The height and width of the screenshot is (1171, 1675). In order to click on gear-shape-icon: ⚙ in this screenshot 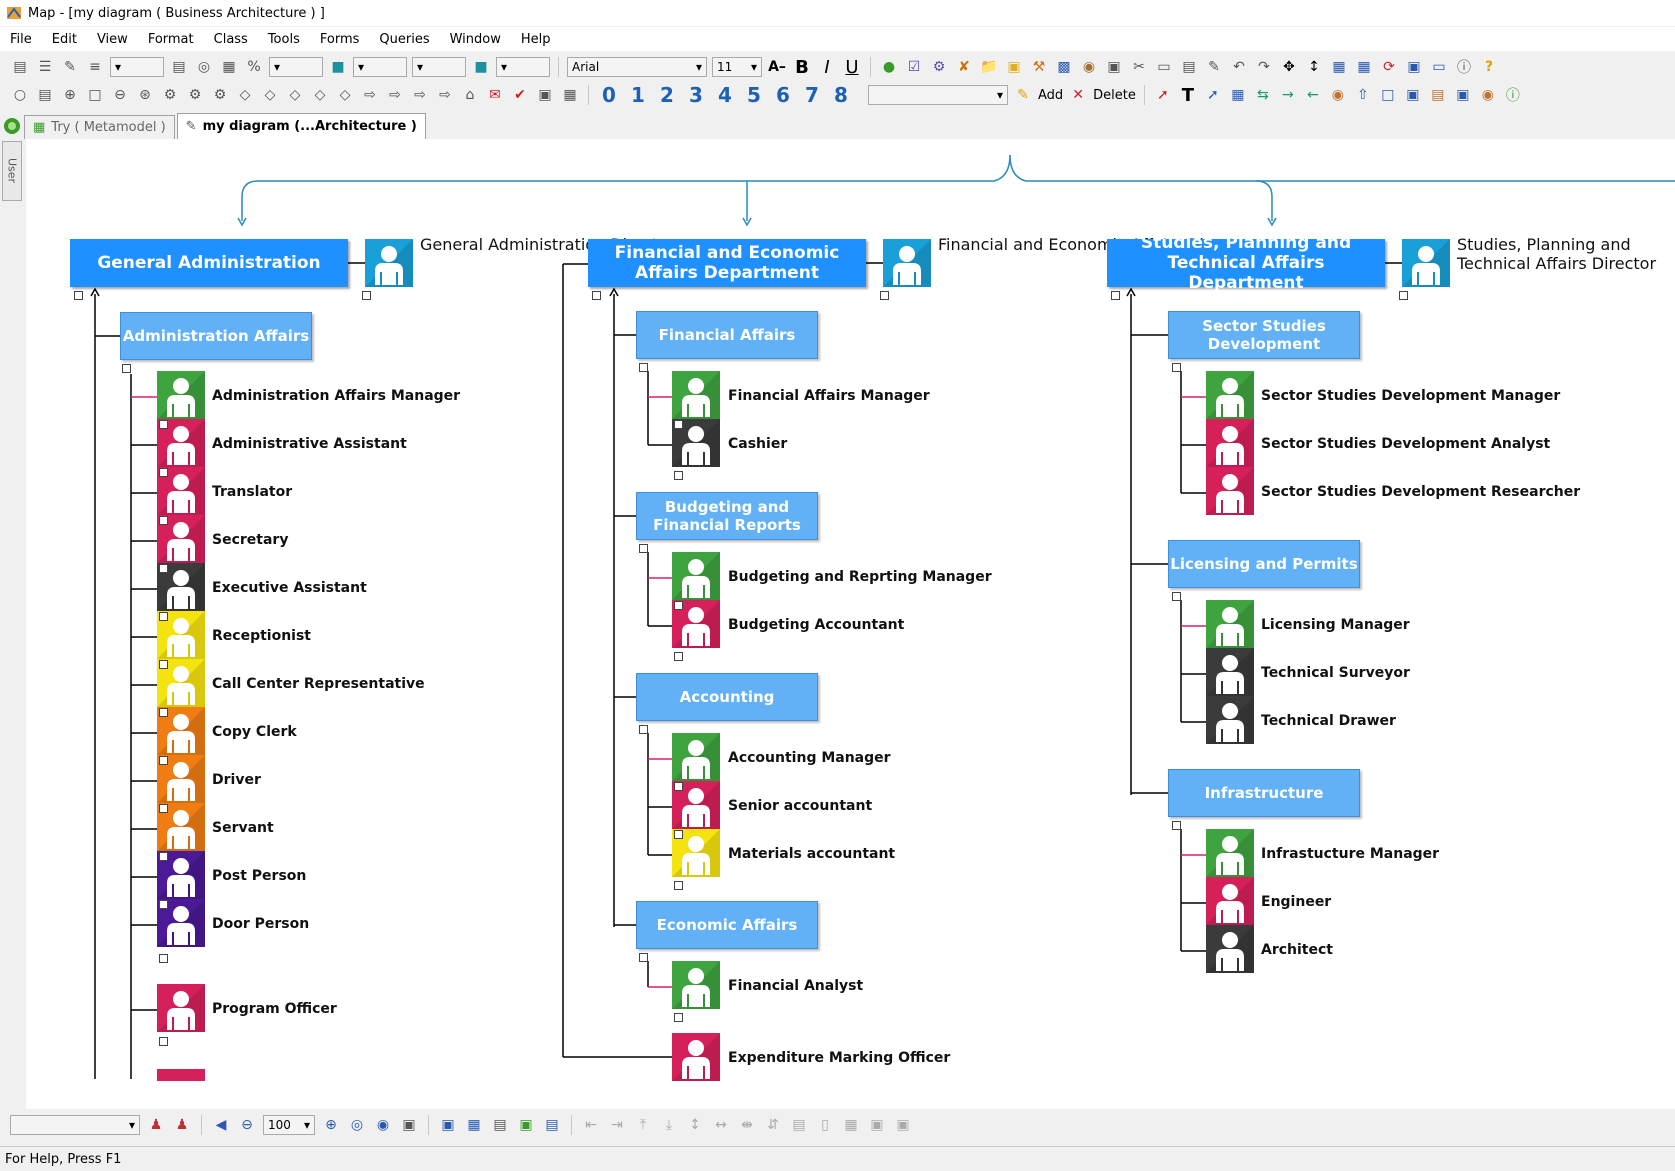, I will do `click(170, 95)`.